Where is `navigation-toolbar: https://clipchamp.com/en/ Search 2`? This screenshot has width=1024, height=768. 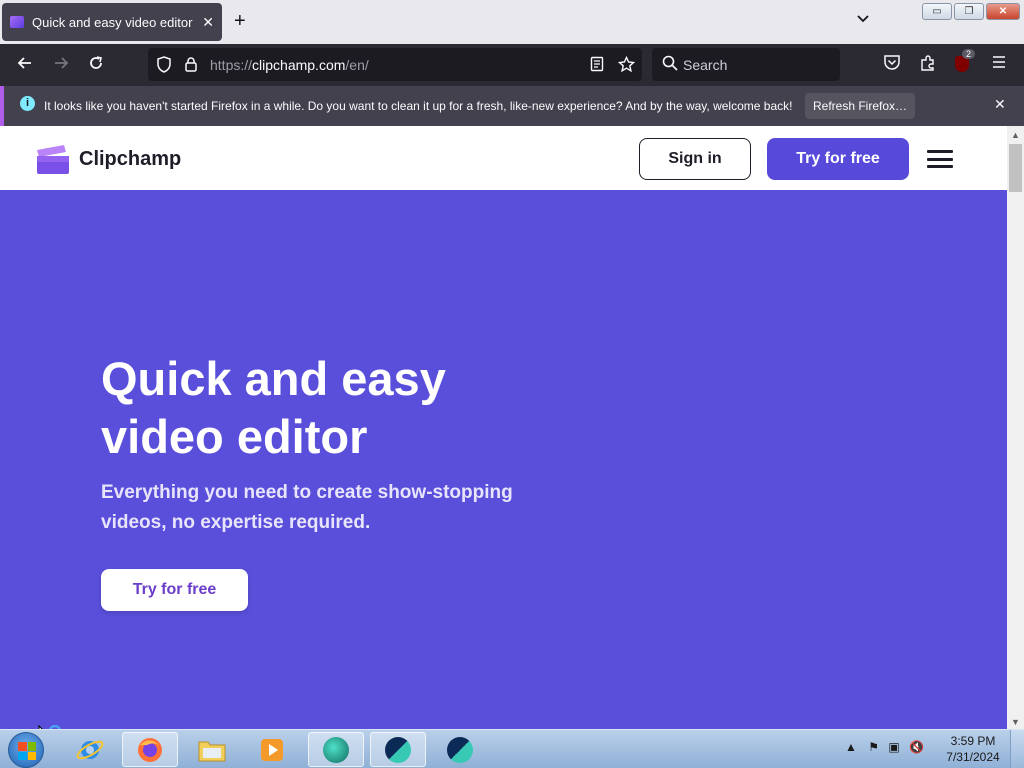 navigation-toolbar: https://clipchamp.com/en/ Search 2 is located at coordinates (512, 65).